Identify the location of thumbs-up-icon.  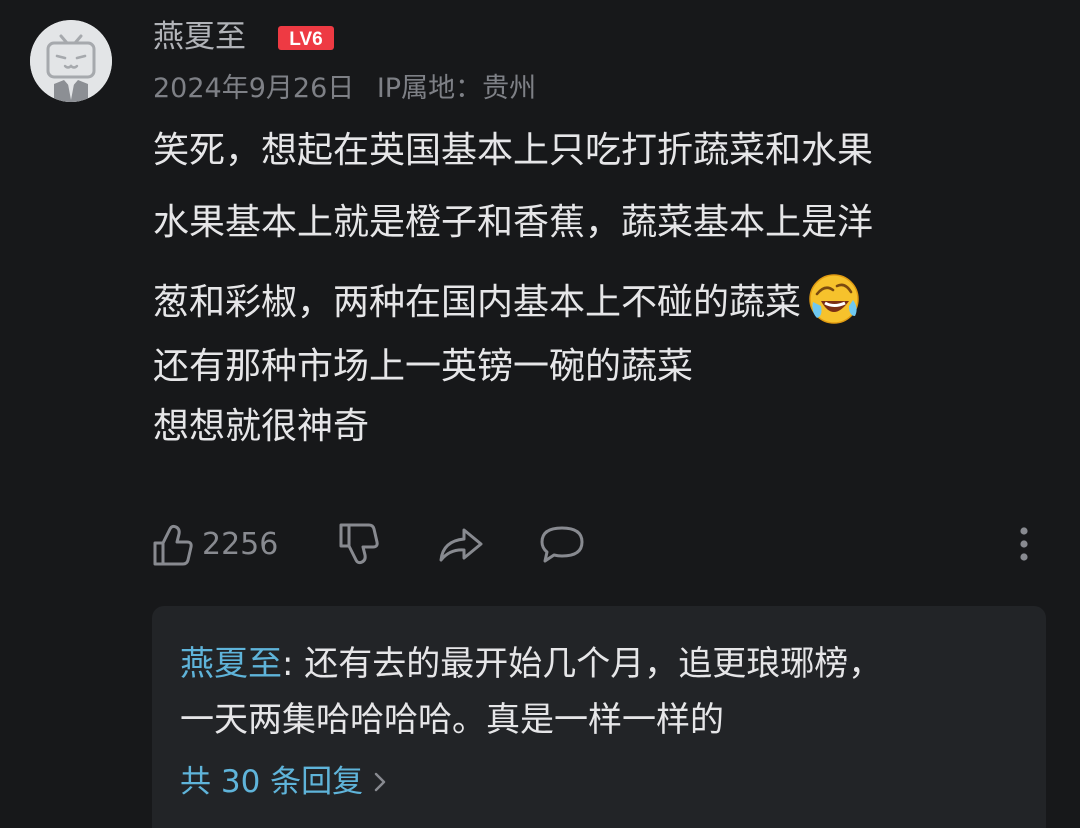
(173, 545).